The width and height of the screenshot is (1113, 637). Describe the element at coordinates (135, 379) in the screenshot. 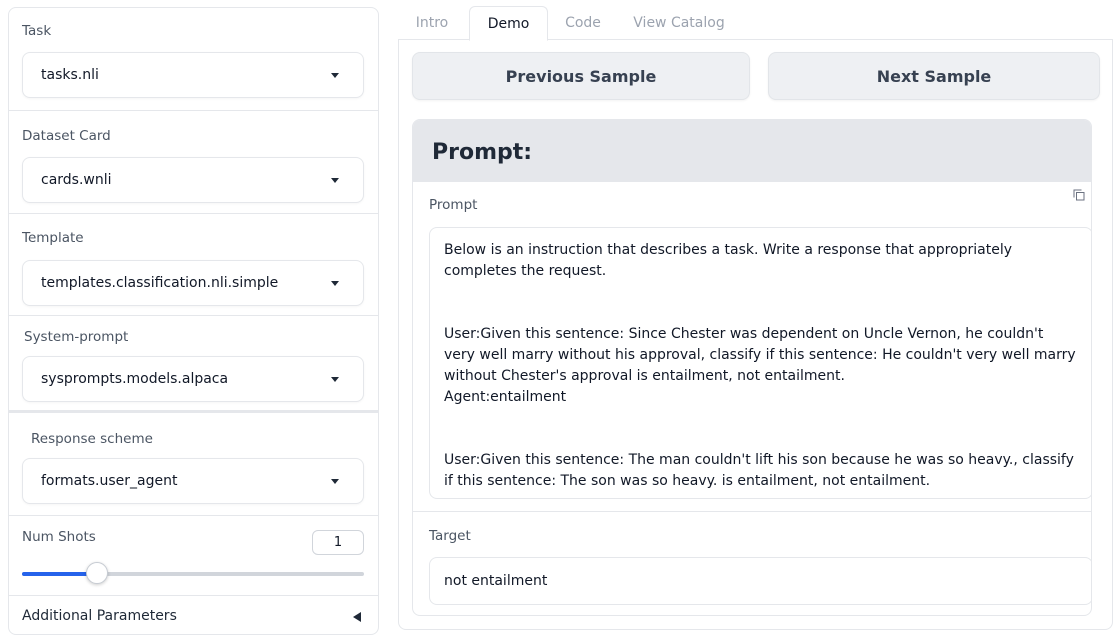

I see `system-prompt-value: sysprompts.models.alpaca` at that location.